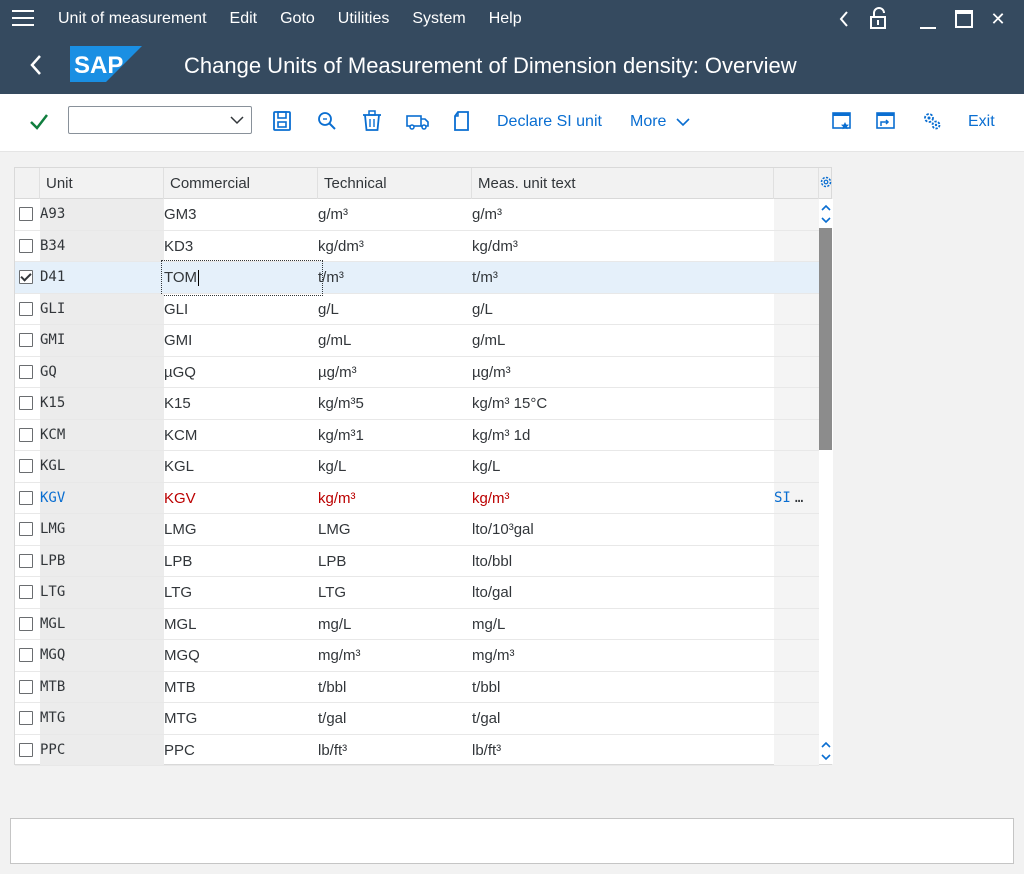 This screenshot has width=1024, height=874. I want to click on technical-cell: µg/m³, so click(395, 372).